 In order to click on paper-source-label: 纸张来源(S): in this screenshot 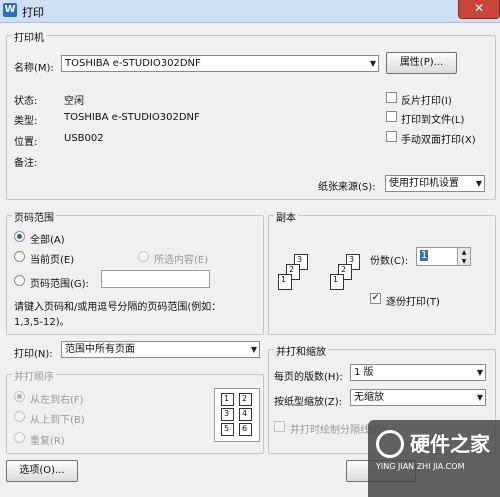, I will do `click(347, 187)`.